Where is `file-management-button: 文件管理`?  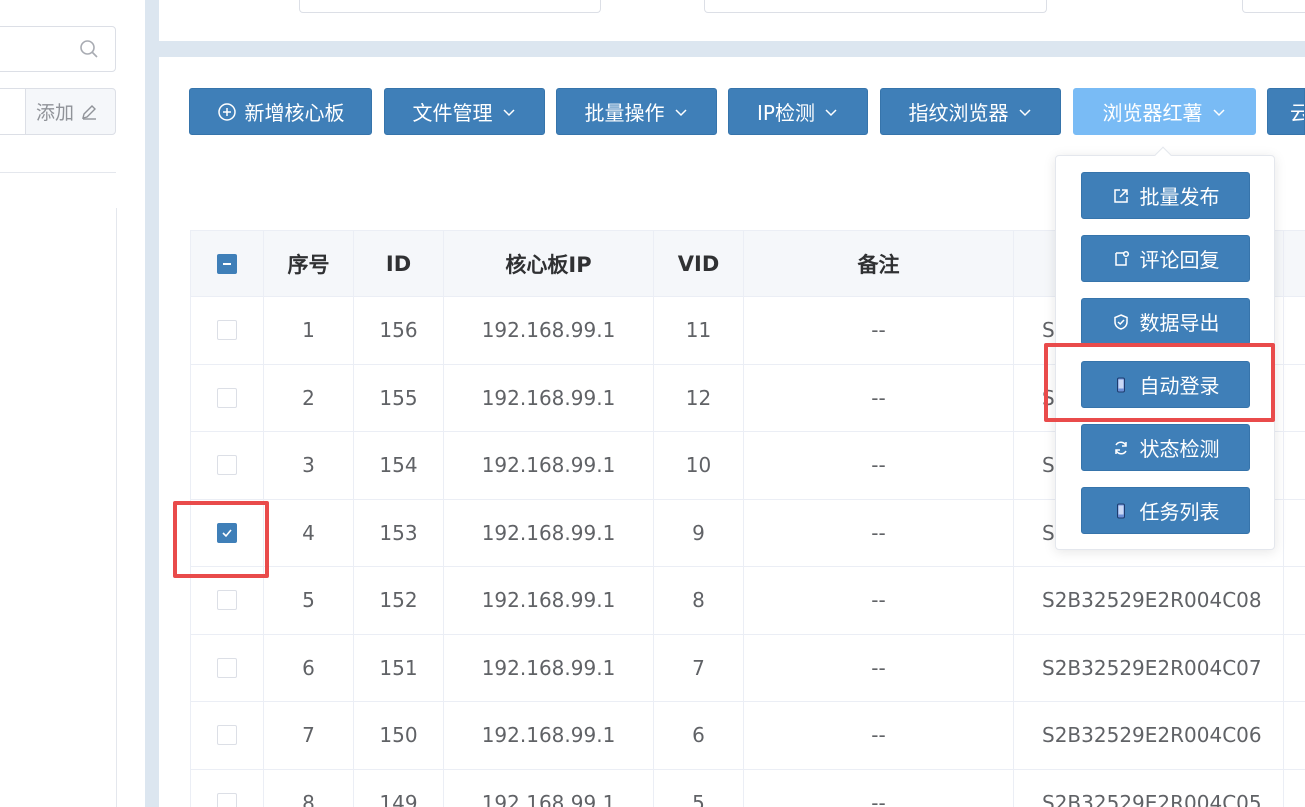 file-management-button: 文件管理 is located at coordinates (464, 111).